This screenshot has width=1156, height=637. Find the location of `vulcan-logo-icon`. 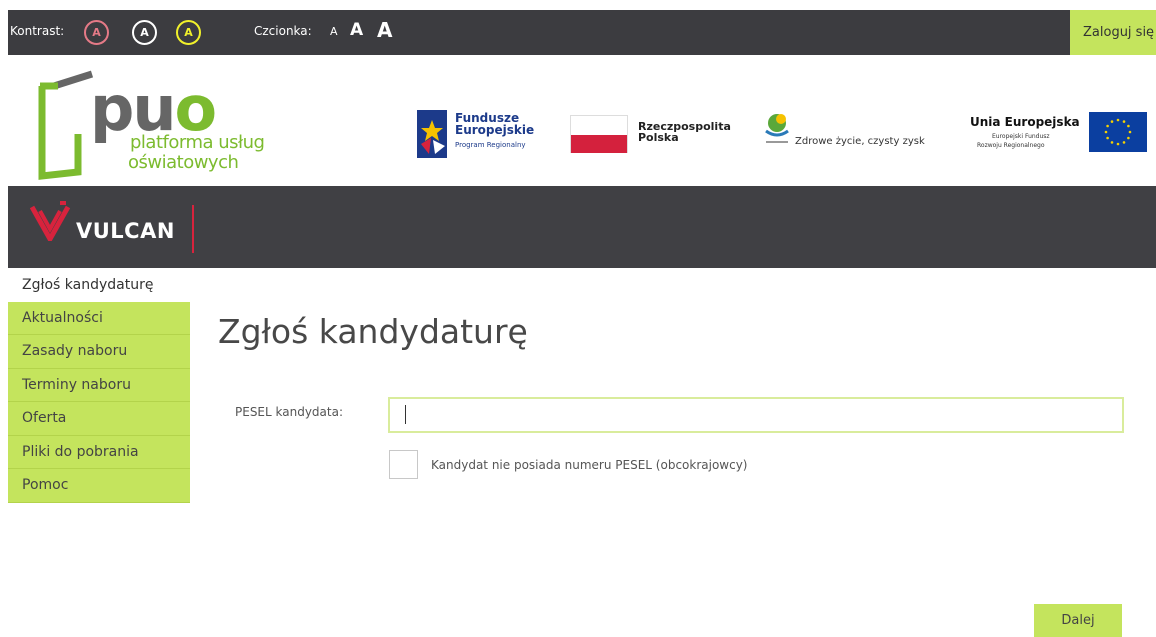

vulcan-logo-icon is located at coordinates (50, 221).